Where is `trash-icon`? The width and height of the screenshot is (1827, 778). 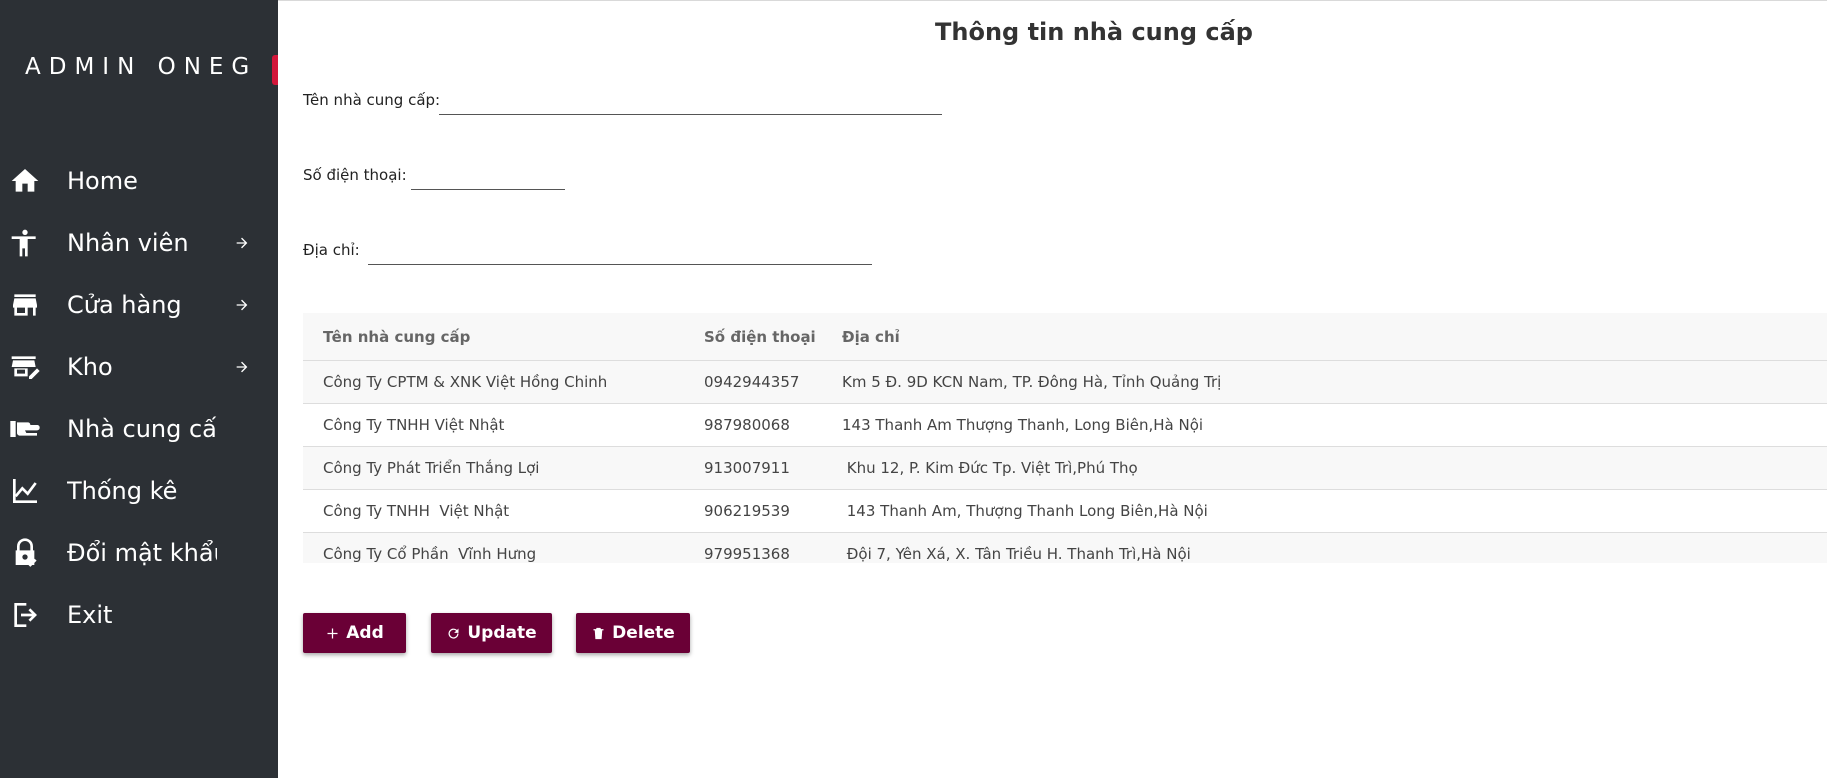
trash-icon is located at coordinates (598, 633).